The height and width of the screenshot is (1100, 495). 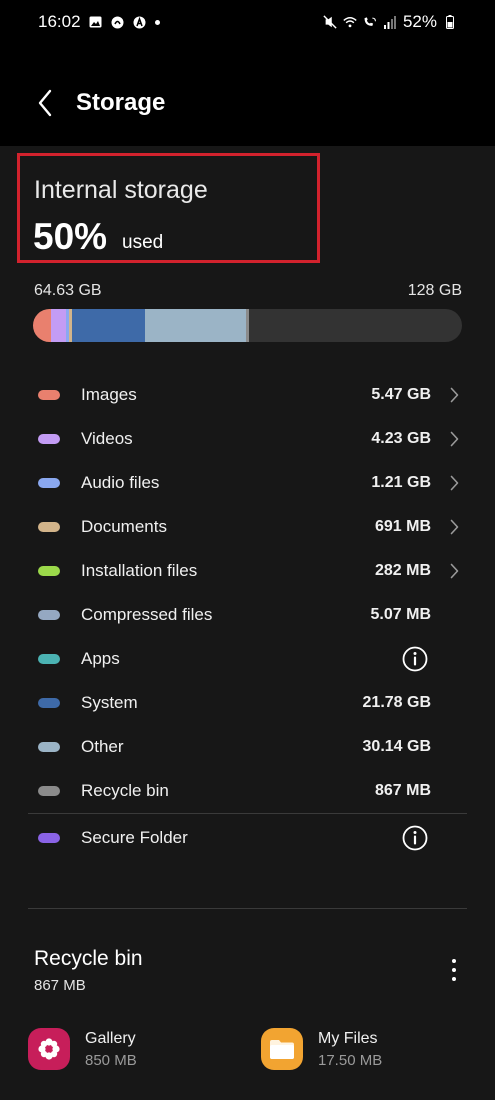 What do you see at coordinates (282, 1049) in the screenshot?
I see `folder-icon` at bounding box center [282, 1049].